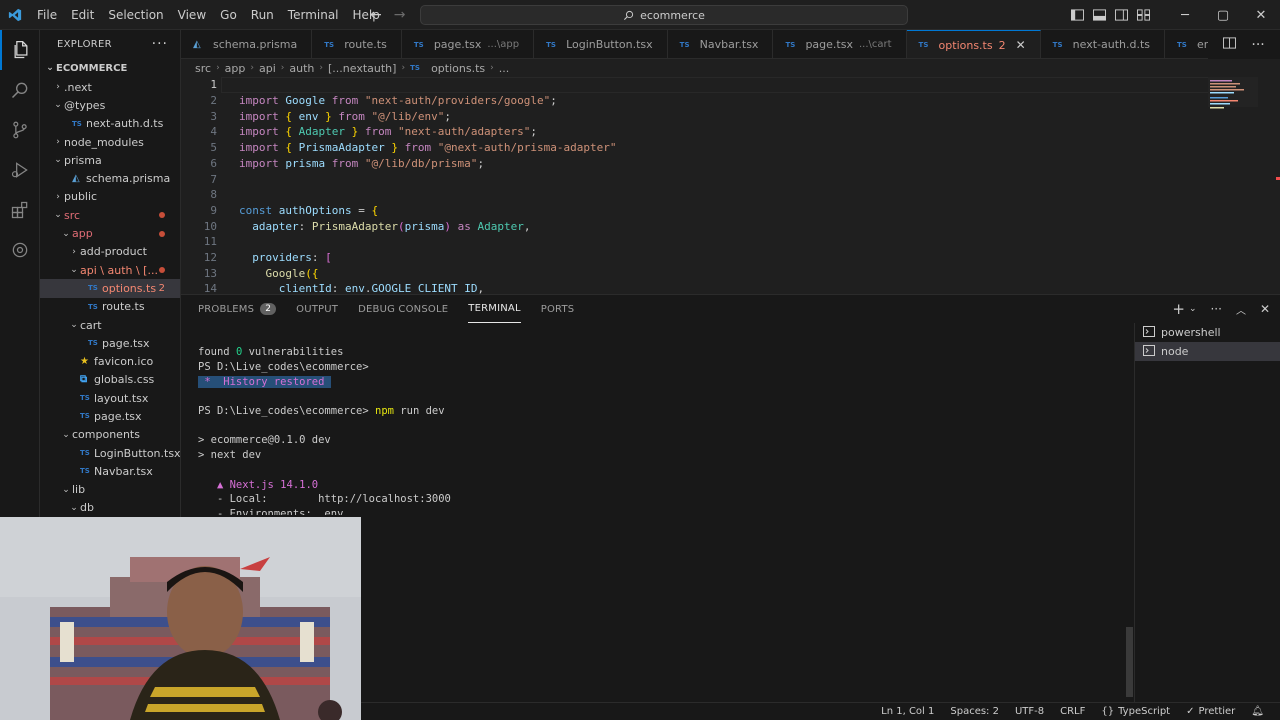 Image resolution: width=1280 pixels, height=720 pixels. Describe the element at coordinates (1261, 15) in the screenshot. I see `close-window-icon: ✕` at that location.